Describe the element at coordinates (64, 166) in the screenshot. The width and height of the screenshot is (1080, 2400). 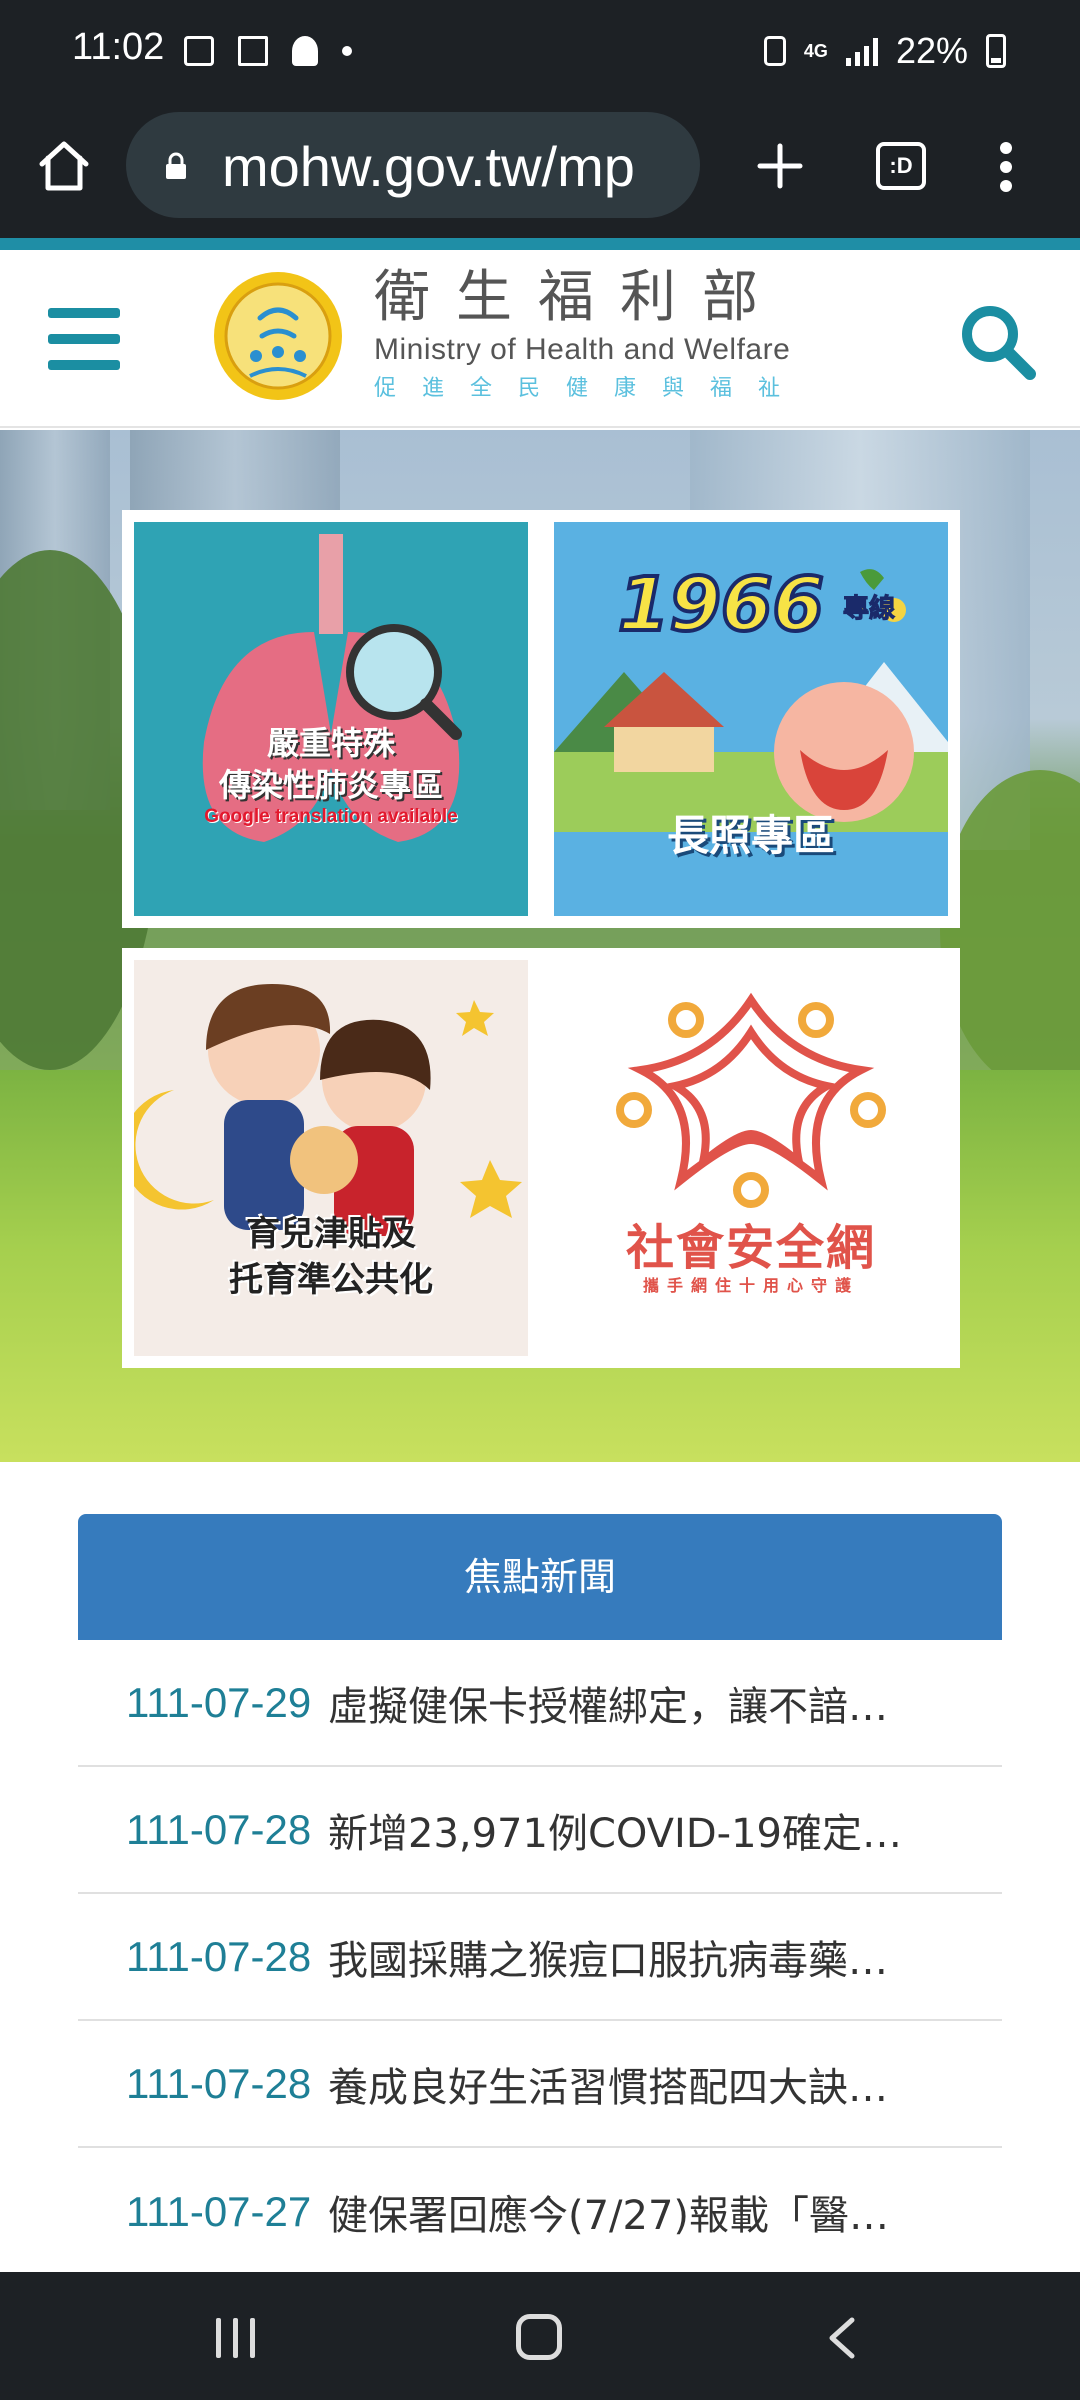
I see `home-icon` at that location.